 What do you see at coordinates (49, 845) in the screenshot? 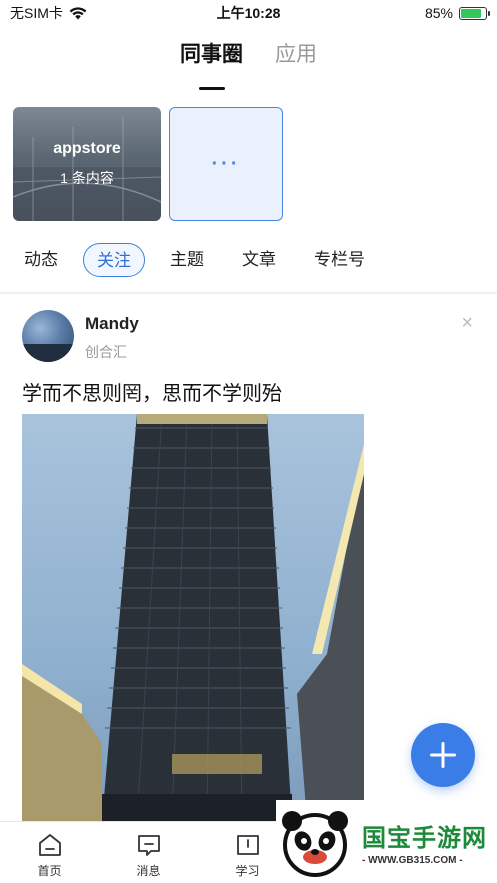
I see `home-icon` at bounding box center [49, 845].